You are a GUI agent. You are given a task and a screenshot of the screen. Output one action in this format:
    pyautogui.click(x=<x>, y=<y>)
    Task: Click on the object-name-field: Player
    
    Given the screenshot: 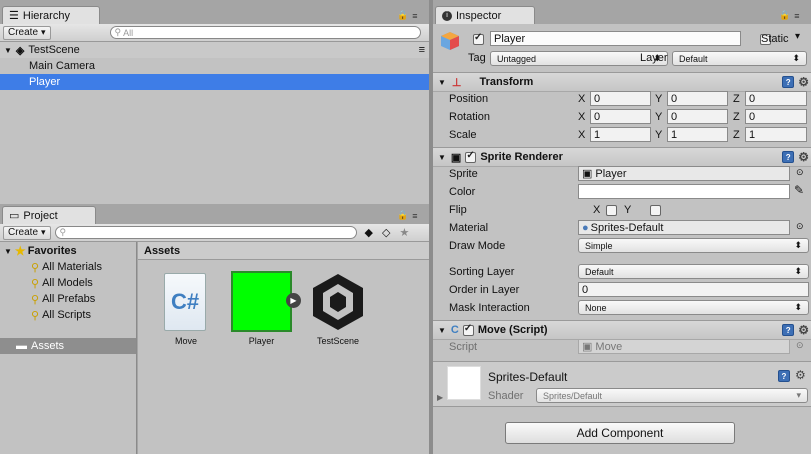 What is the action you would take?
    pyautogui.click(x=615, y=38)
    